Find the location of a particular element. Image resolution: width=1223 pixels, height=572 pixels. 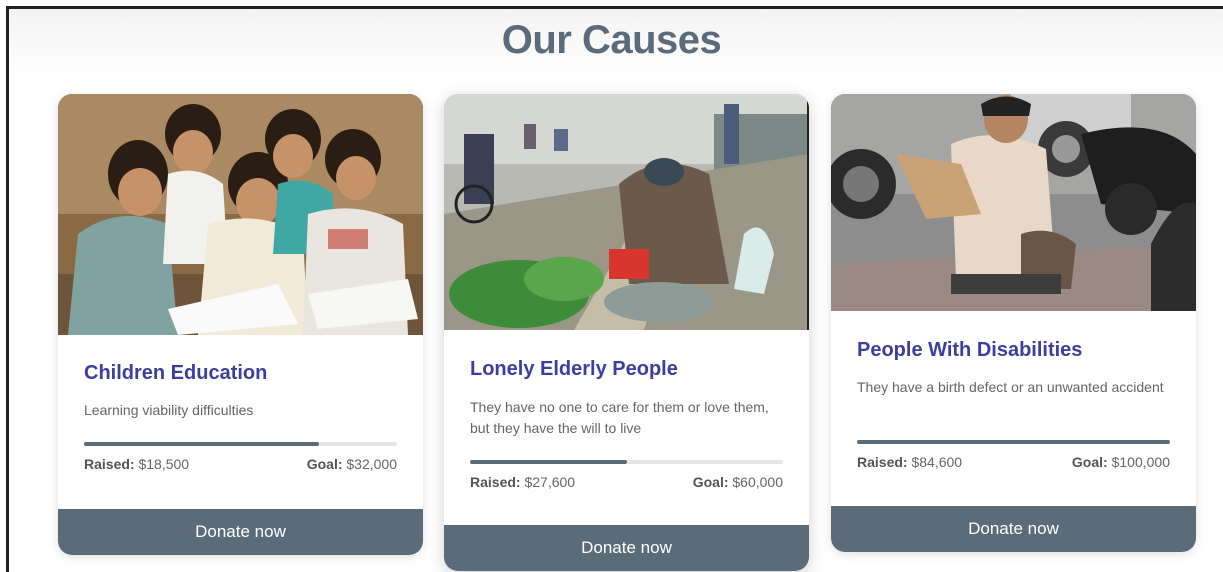

cause-title: Children Education is located at coordinates (176, 373).